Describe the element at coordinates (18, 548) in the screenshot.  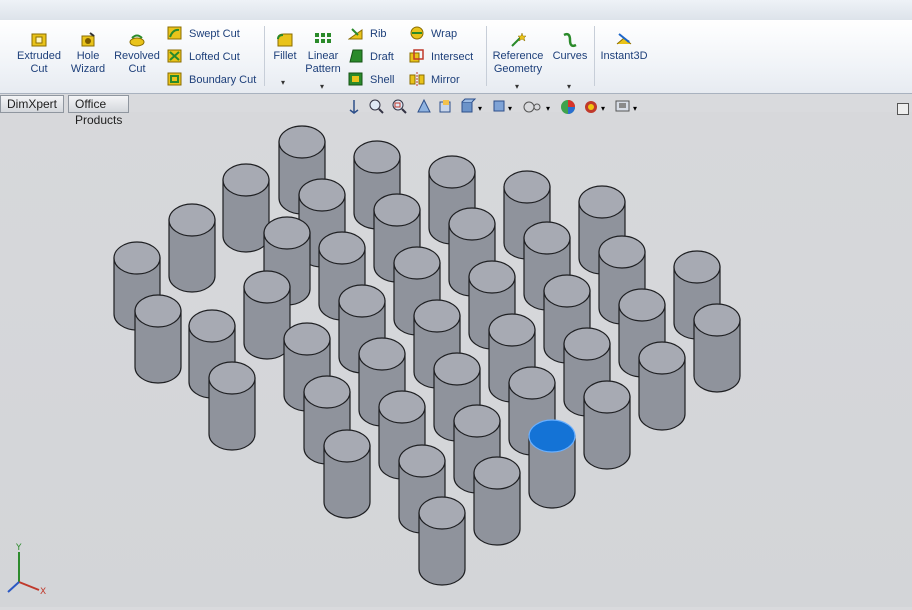
I see `triad-y-label: Y` at that location.